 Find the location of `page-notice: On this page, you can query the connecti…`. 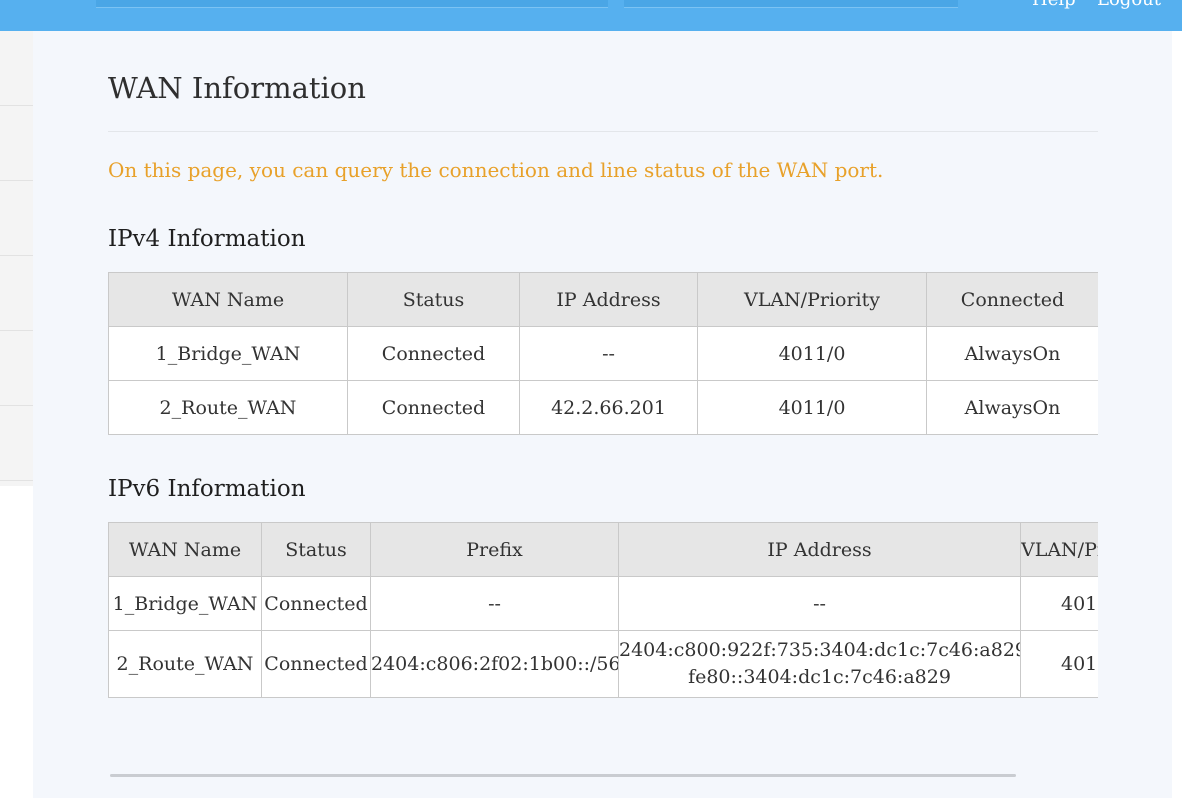

page-notice: On this page, you can query the connecti… is located at coordinates (496, 170).